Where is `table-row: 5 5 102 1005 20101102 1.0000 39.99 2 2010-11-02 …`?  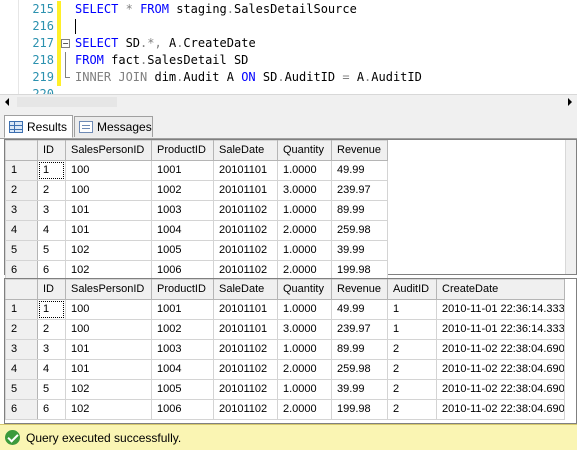
table-row: 5 5 102 1005 20101102 1.0000 39.99 2 2010-11-02 … is located at coordinates (285, 389).